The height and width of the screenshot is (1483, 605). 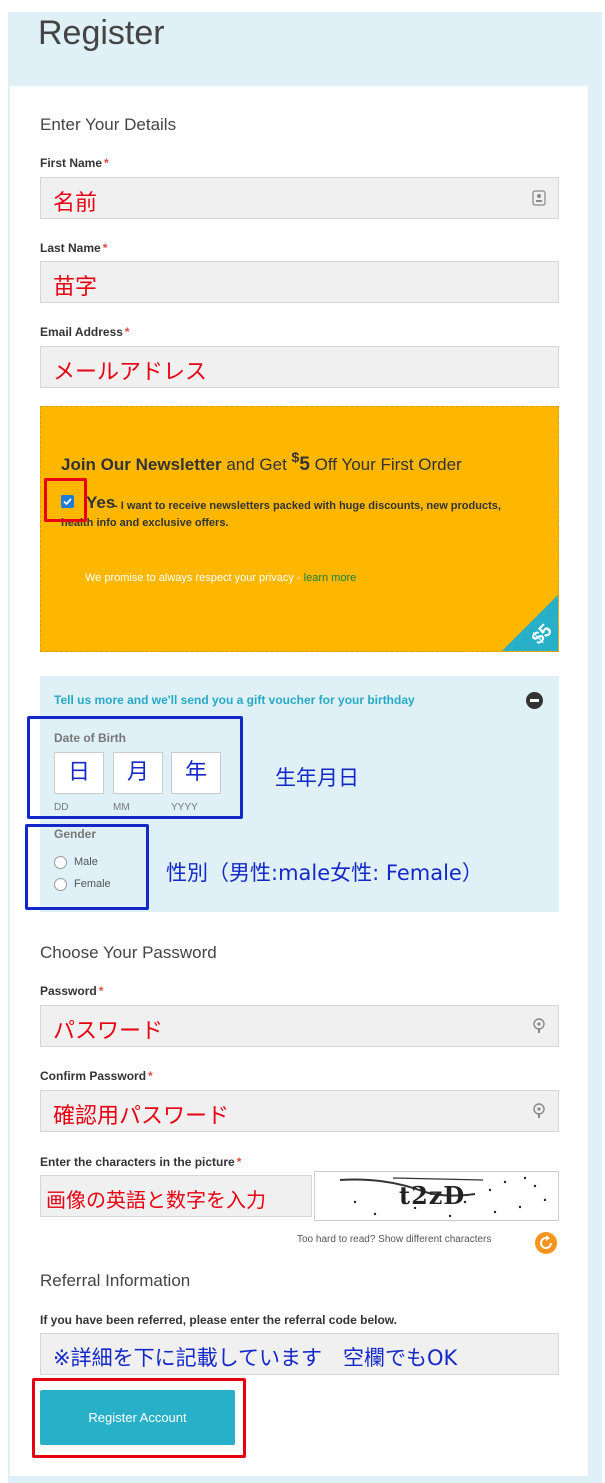 What do you see at coordinates (330, 578) in the screenshot?
I see `learn-more-link: learn more` at bounding box center [330, 578].